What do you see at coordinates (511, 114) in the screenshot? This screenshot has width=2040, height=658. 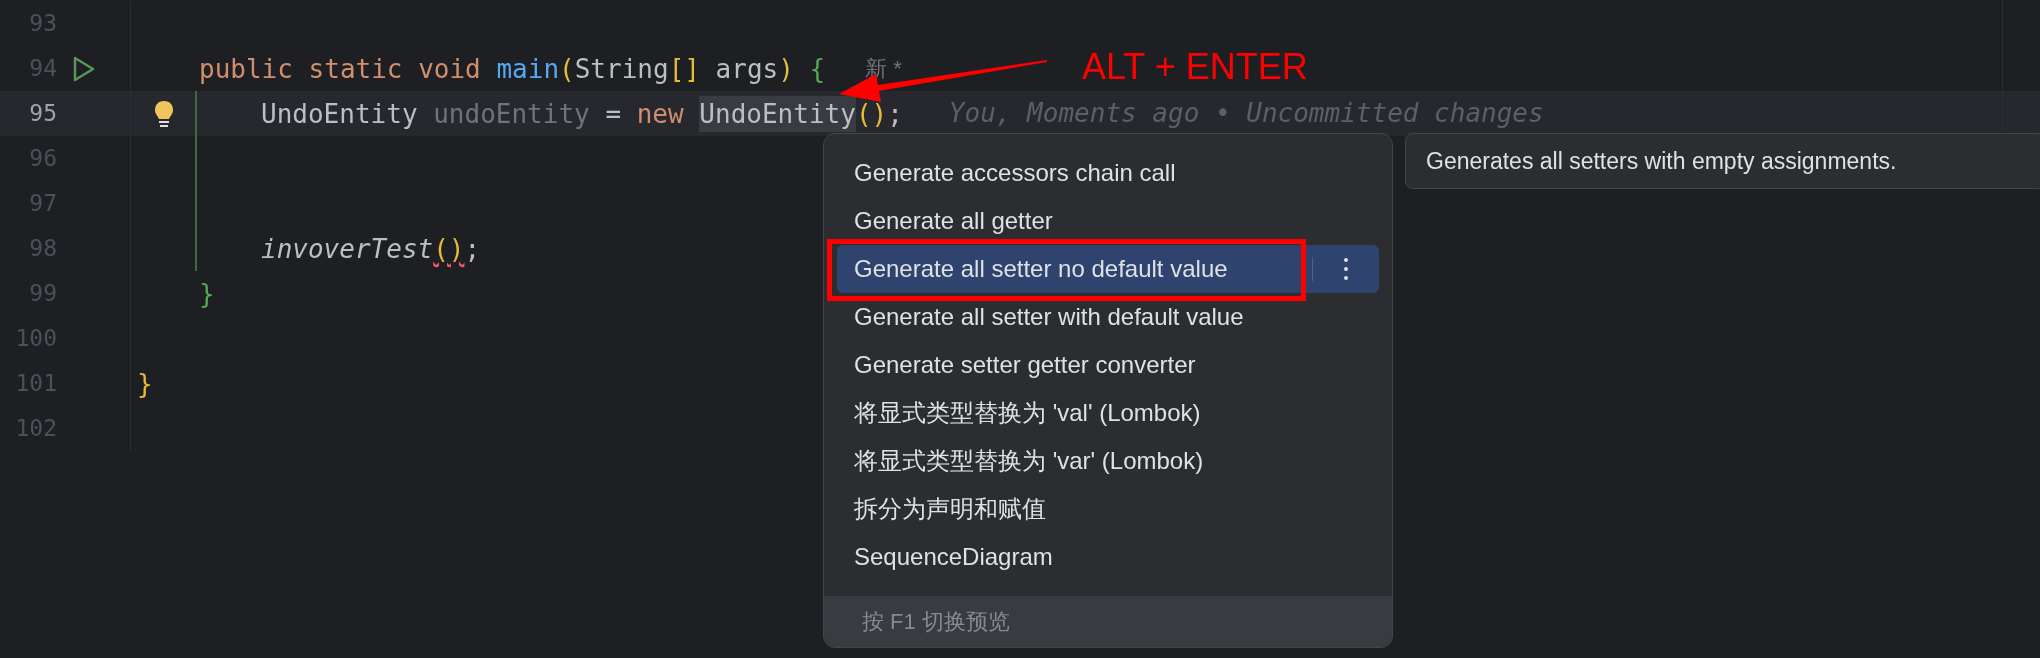 I see `code-token: undoEntity` at bounding box center [511, 114].